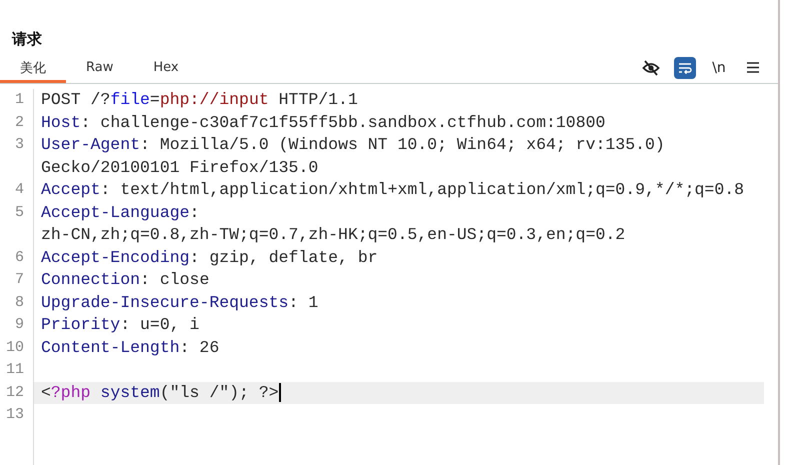 Image resolution: width=789 pixels, height=465 pixels. Describe the element at coordinates (179, 167) in the screenshot. I see `code-line: Gecko/20100101 Firefox/135.0` at that location.